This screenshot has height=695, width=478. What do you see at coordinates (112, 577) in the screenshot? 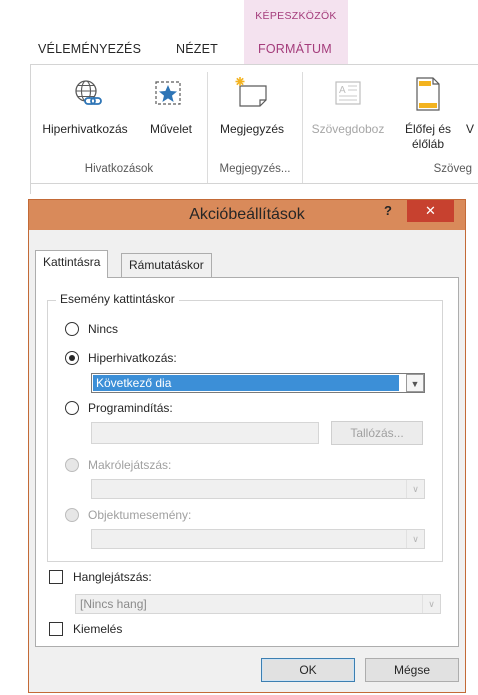
I see `play-sound-label: Hanglejátszás:` at bounding box center [112, 577].